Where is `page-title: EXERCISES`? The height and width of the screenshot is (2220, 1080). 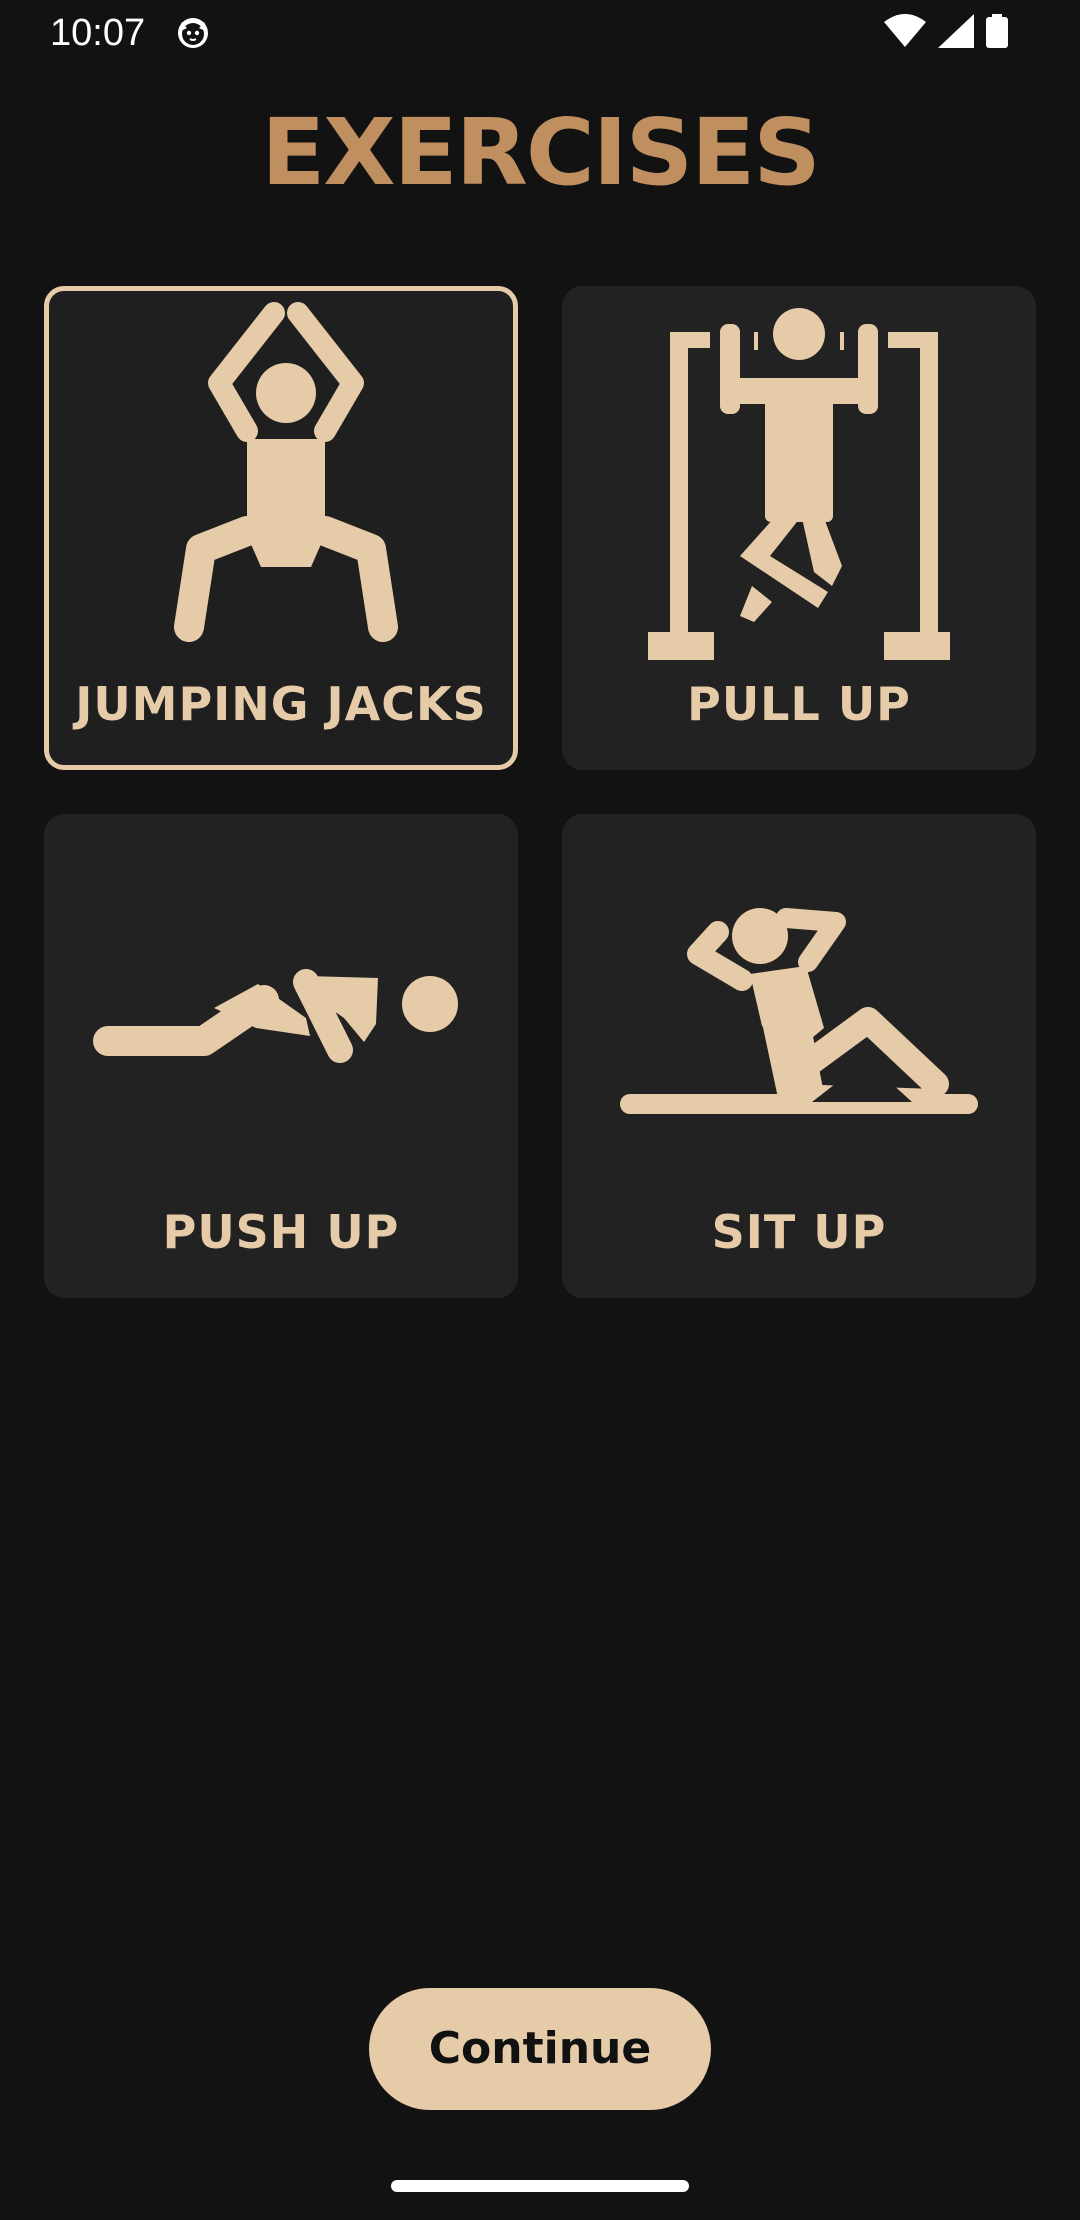 page-title: EXERCISES is located at coordinates (541, 152).